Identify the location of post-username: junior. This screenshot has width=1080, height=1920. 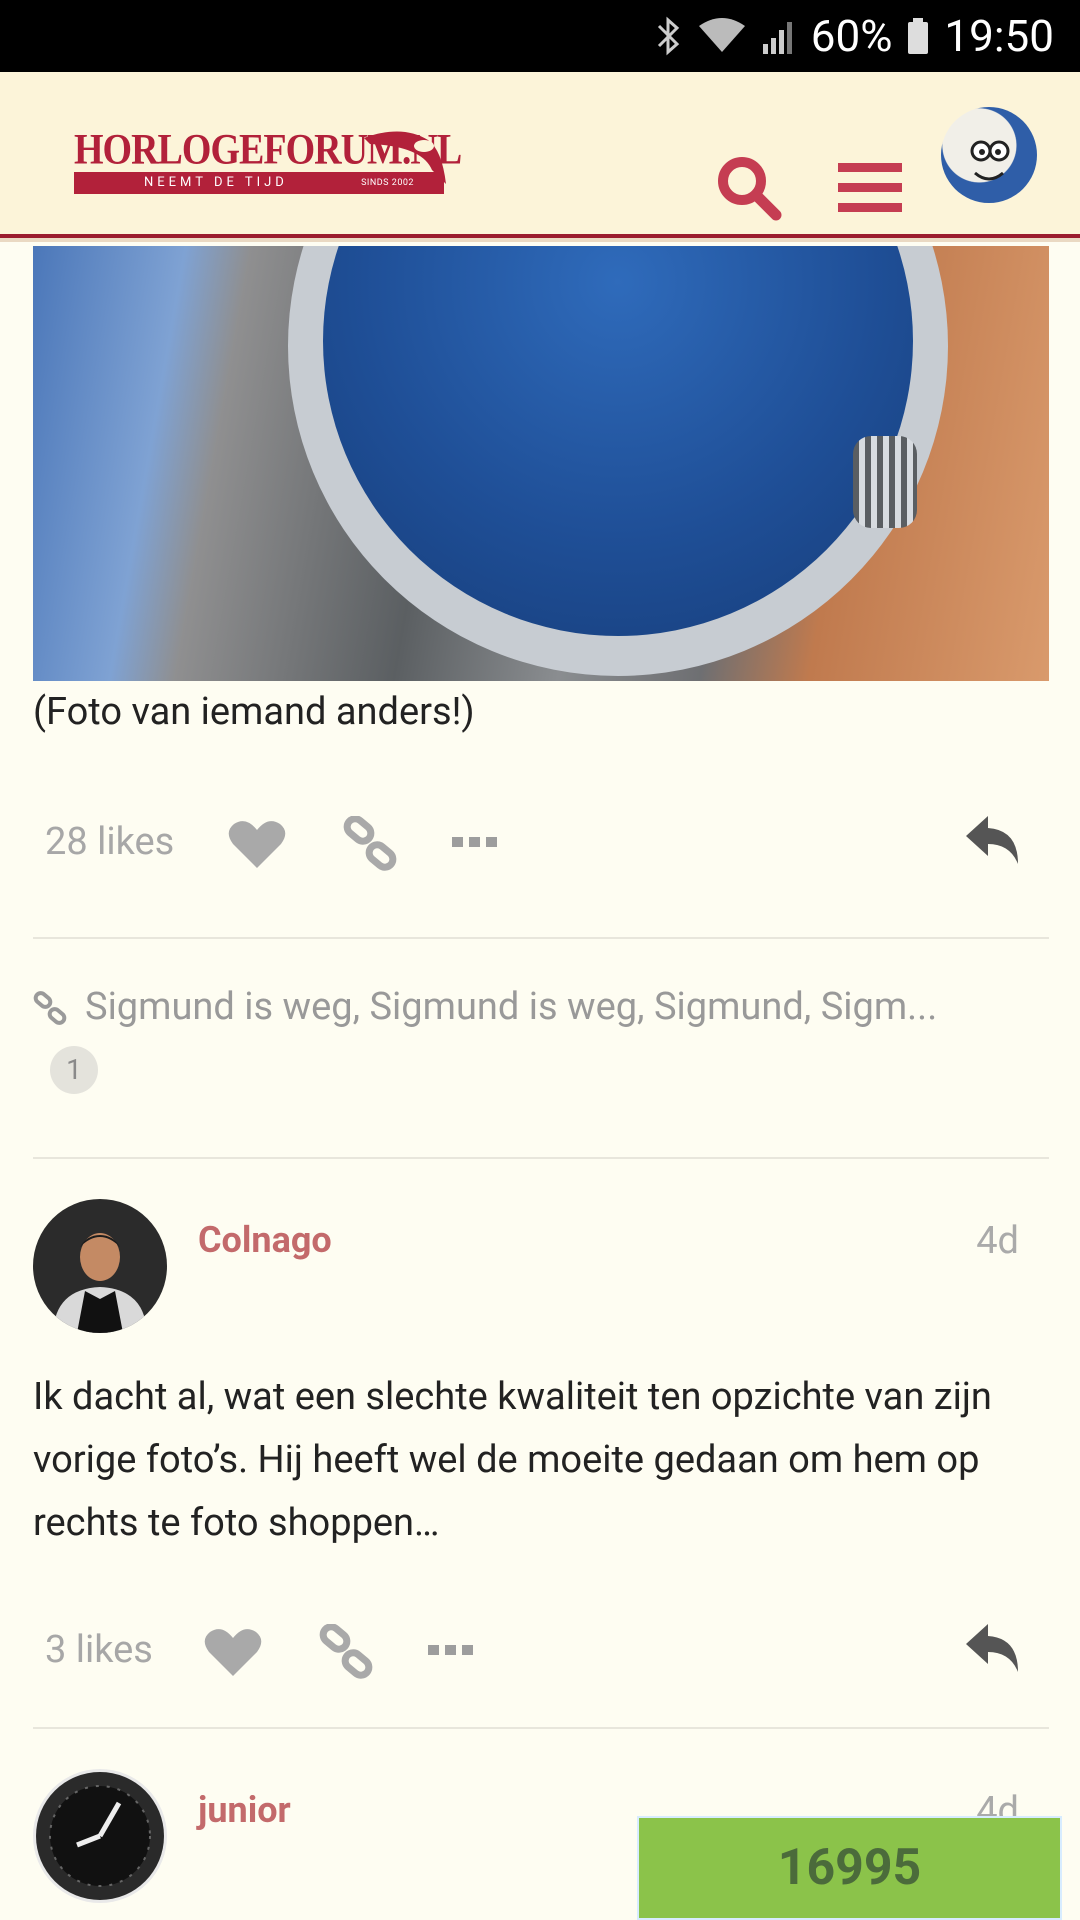
(244, 1810).